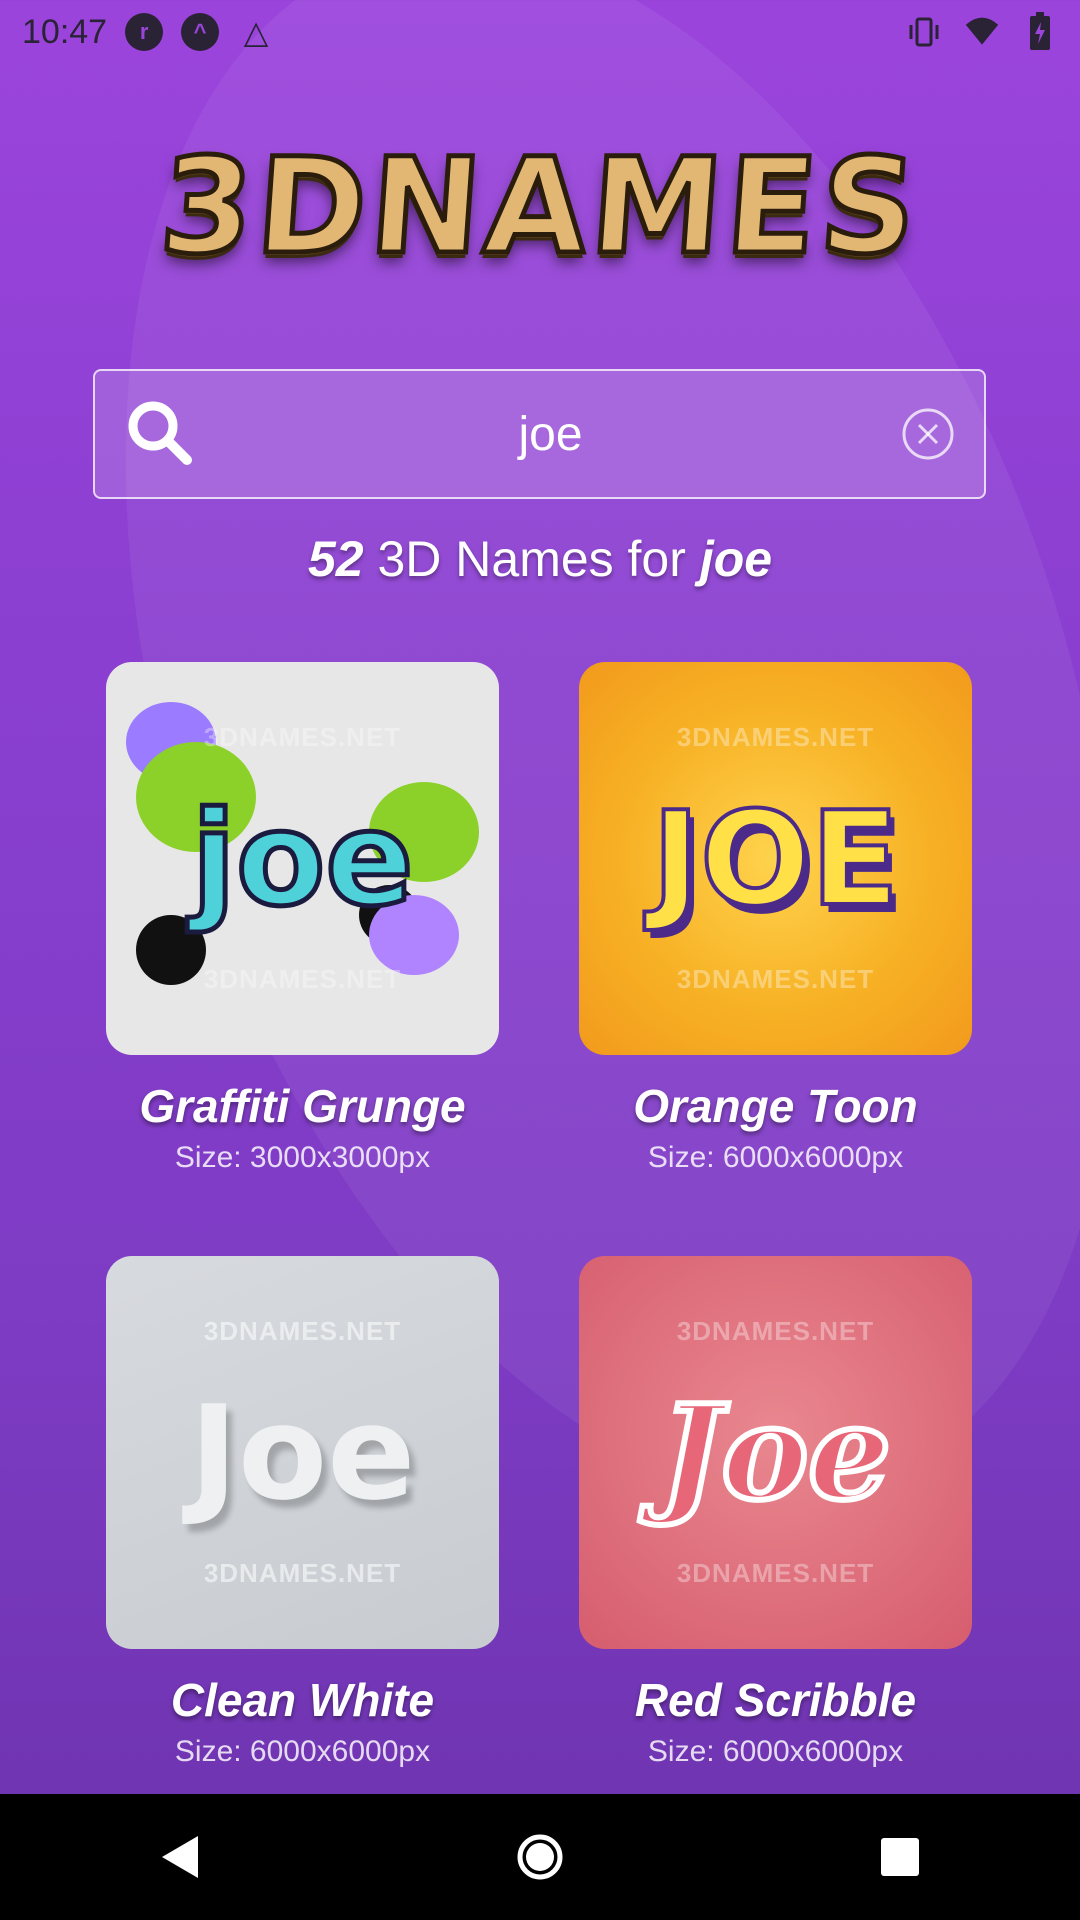 Image resolution: width=1080 pixels, height=1920 pixels. I want to click on card-title: Graffiti Grunge, so click(302, 1106).